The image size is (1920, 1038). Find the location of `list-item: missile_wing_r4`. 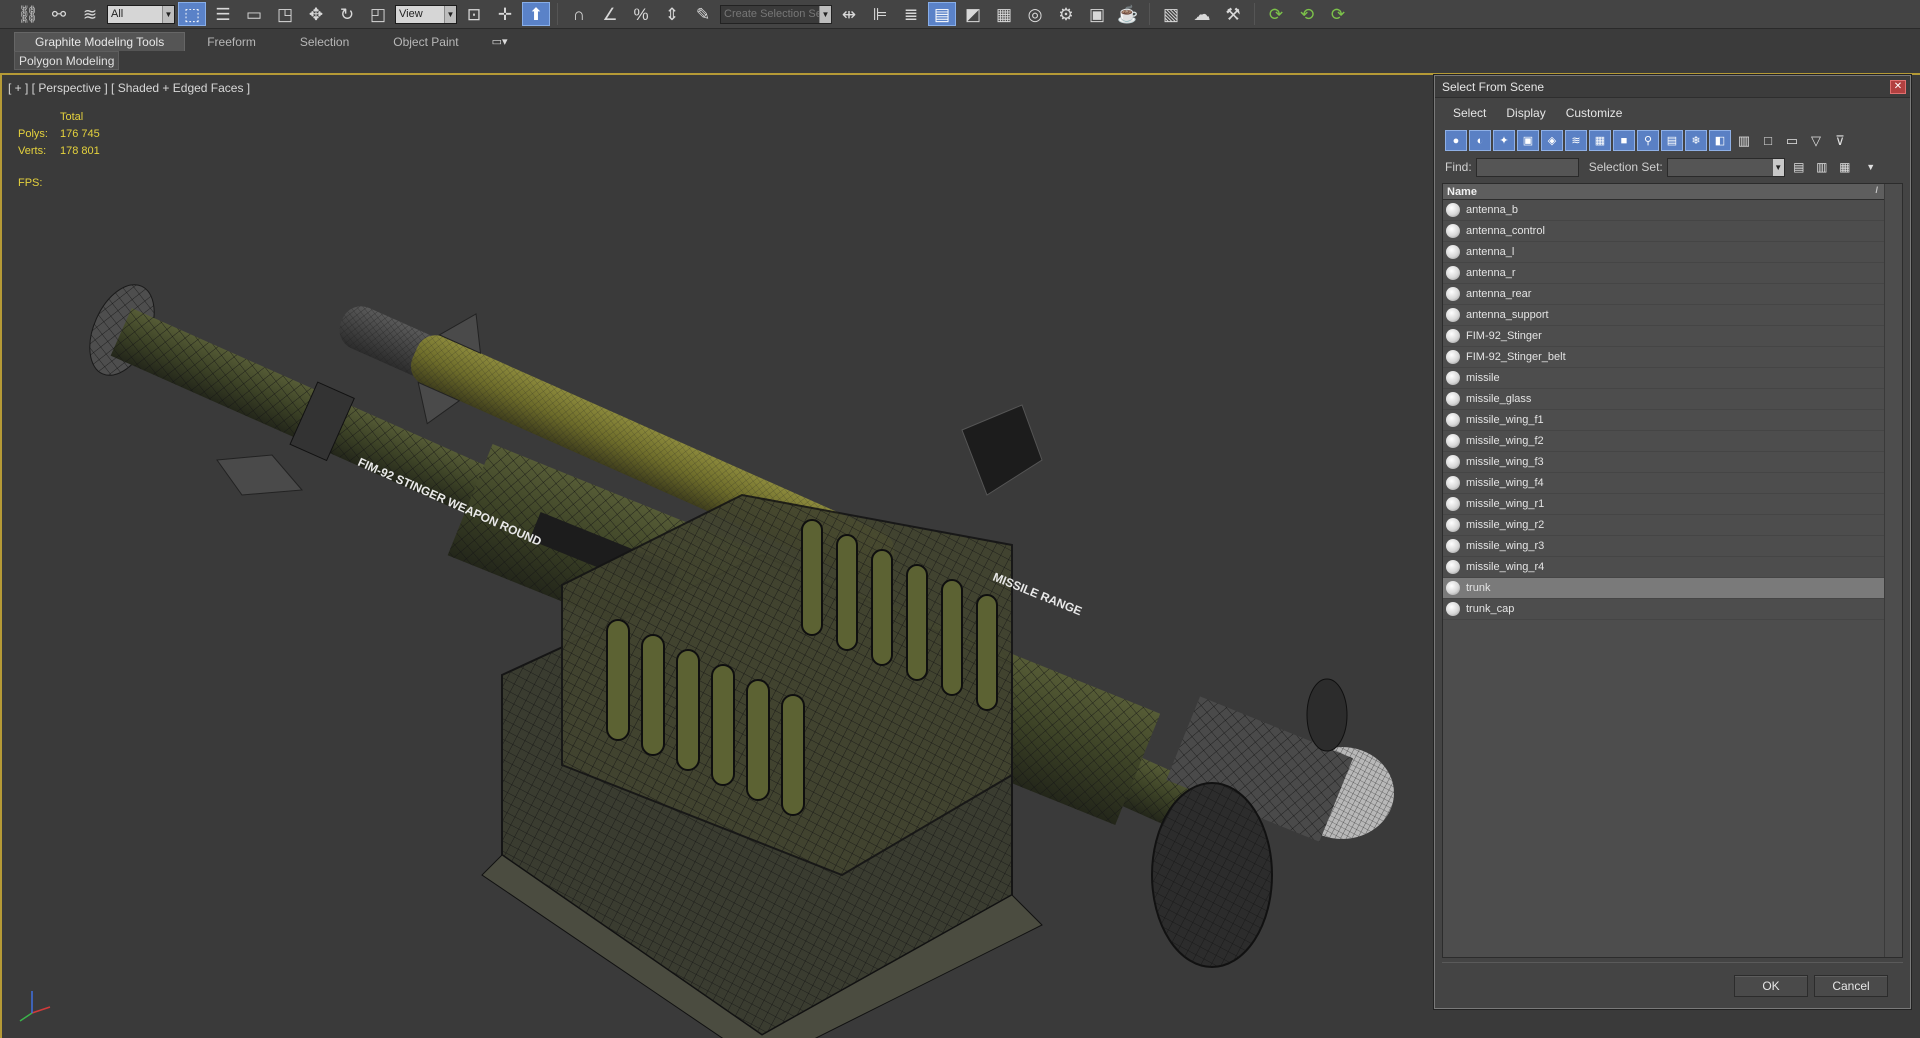

list-item: missile_wing_r4 is located at coordinates (1663, 567).